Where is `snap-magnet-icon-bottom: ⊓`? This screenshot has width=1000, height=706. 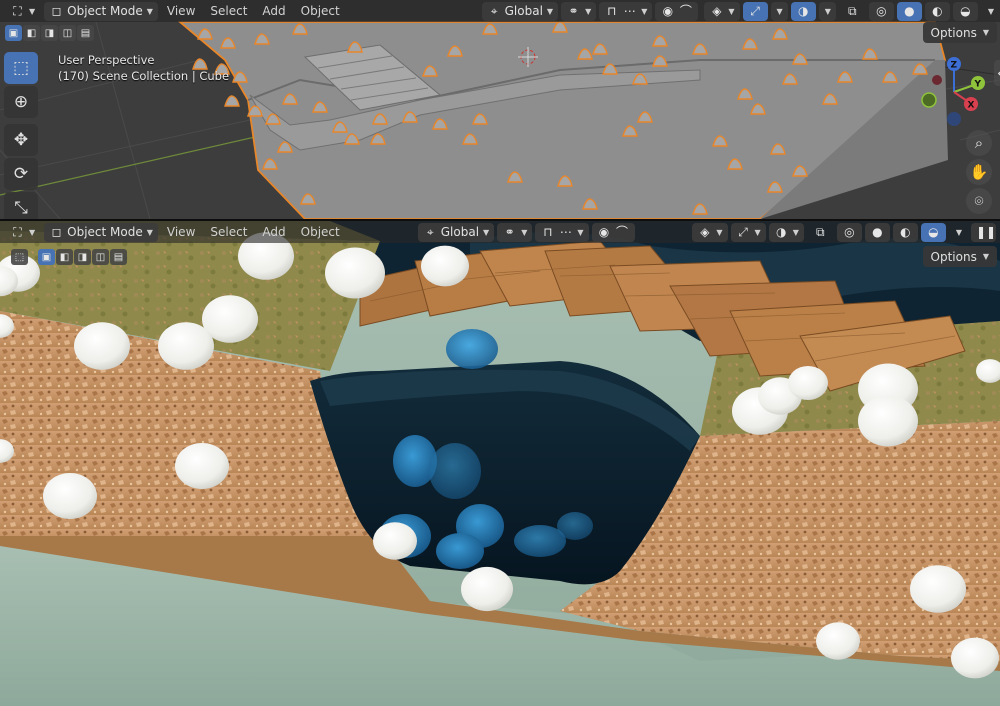 snap-magnet-icon-bottom: ⊓ is located at coordinates (548, 231).